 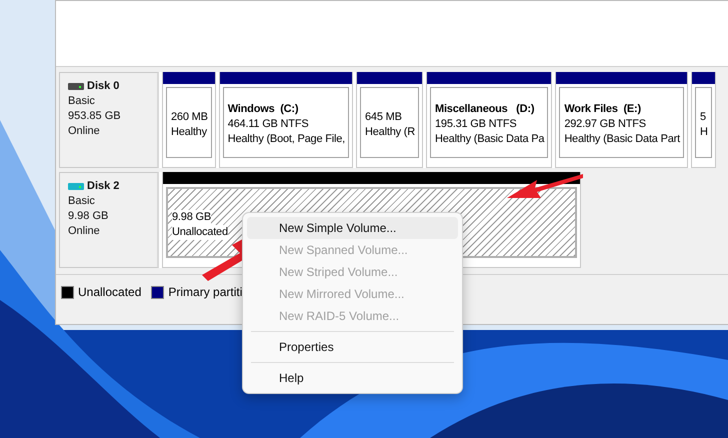 I want to click on partition-status: Healthy (R, so click(x=390, y=132).